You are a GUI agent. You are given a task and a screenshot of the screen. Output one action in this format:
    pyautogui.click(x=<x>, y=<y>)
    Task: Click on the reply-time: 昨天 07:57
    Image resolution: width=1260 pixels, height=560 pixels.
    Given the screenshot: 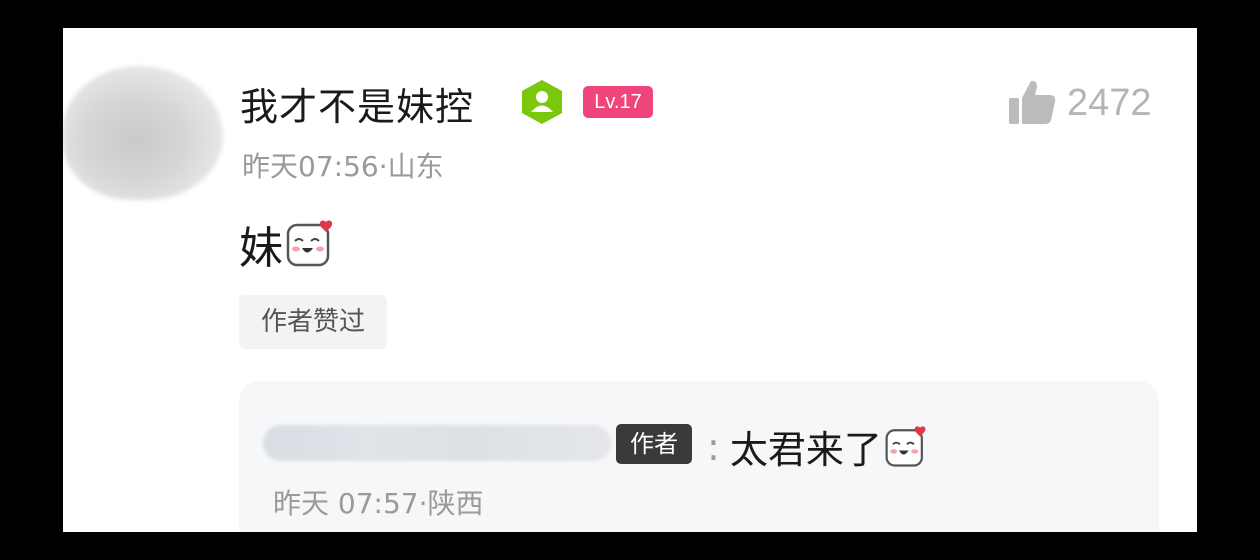 What is the action you would take?
    pyautogui.click(x=346, y=503)
    